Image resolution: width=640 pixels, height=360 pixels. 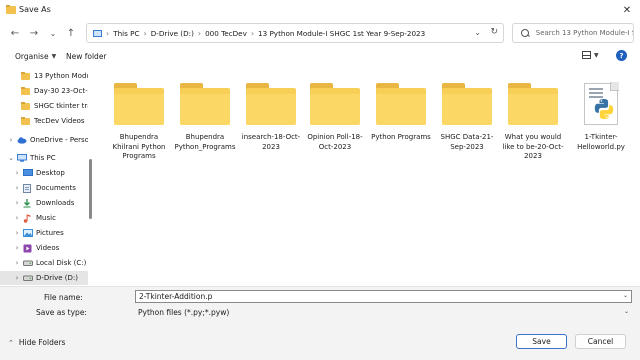 I want to click on recent-locations-chevron-icon: ⌄, so click(x=53, y=33).